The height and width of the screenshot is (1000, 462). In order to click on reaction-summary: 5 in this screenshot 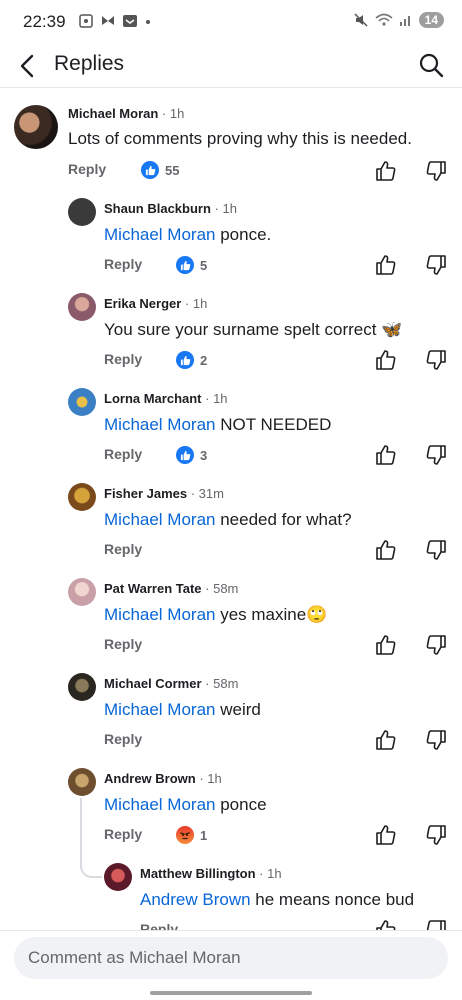, I will do `click(191, 265)`.